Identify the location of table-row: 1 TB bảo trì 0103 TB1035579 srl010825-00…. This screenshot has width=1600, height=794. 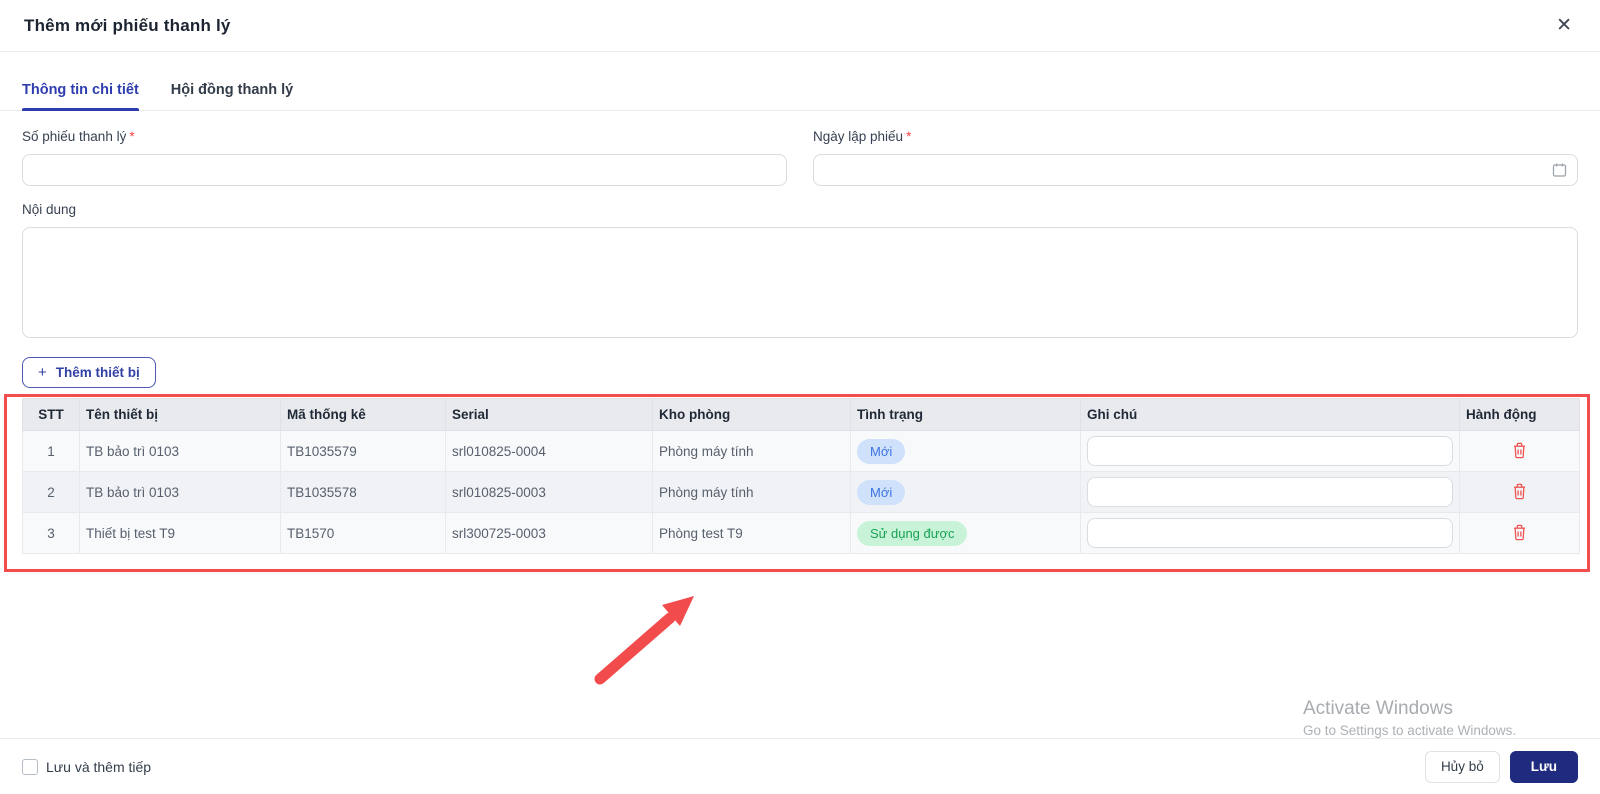
(801, 451).